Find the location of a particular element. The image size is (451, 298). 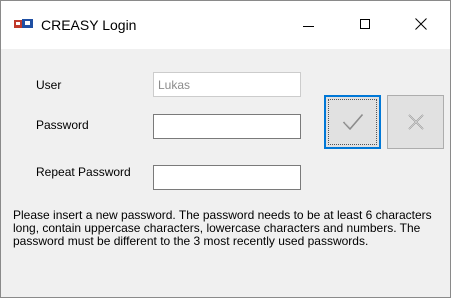

cancel-button is located at coordinates (415, 122).